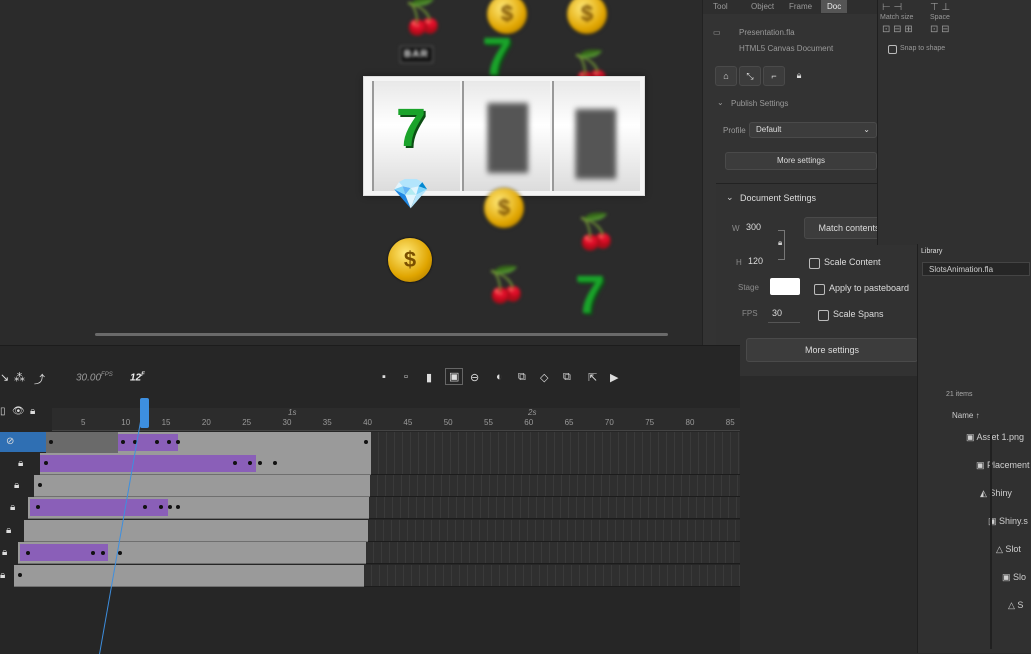  What do you see at coordinates (814, 263) in the screenshot?
I see `scale-content-checkbox` at bounding box center [814, 263].